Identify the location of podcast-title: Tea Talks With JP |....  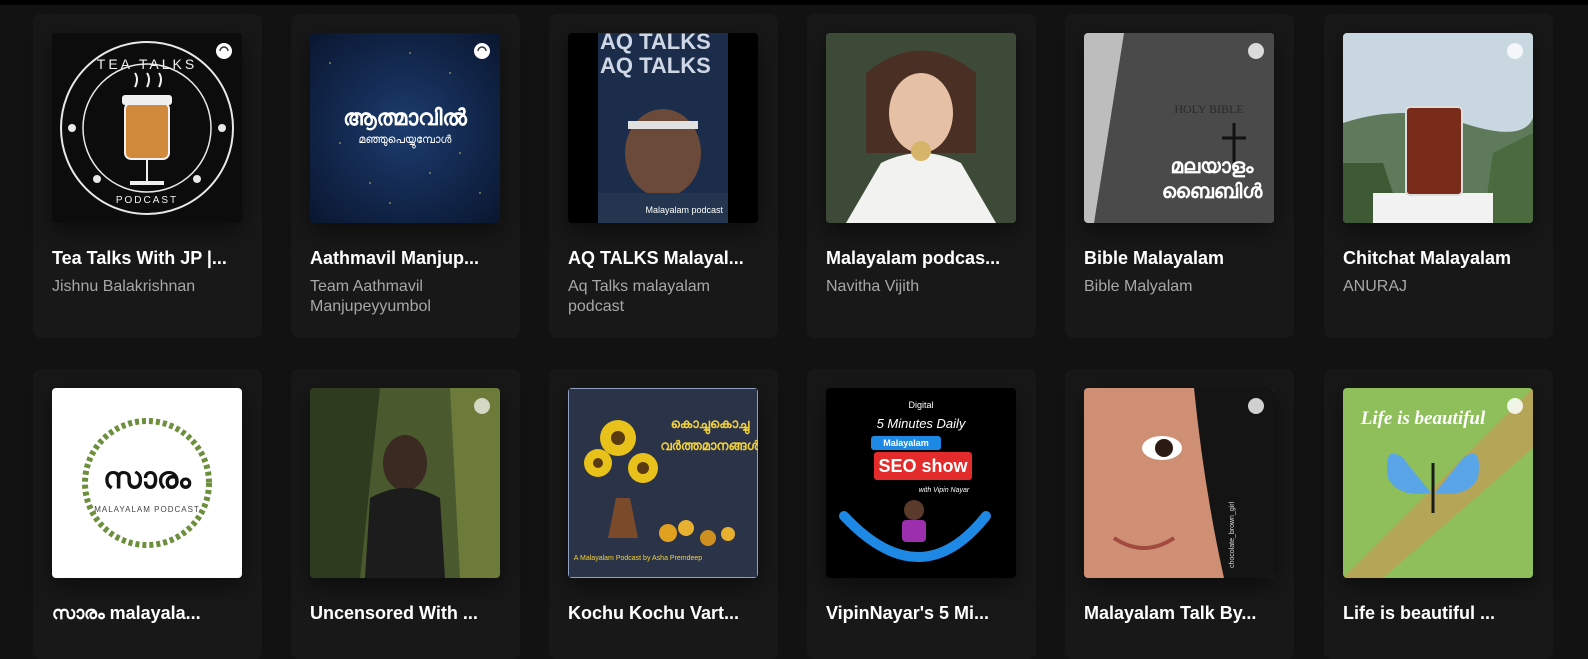
(149, 258).